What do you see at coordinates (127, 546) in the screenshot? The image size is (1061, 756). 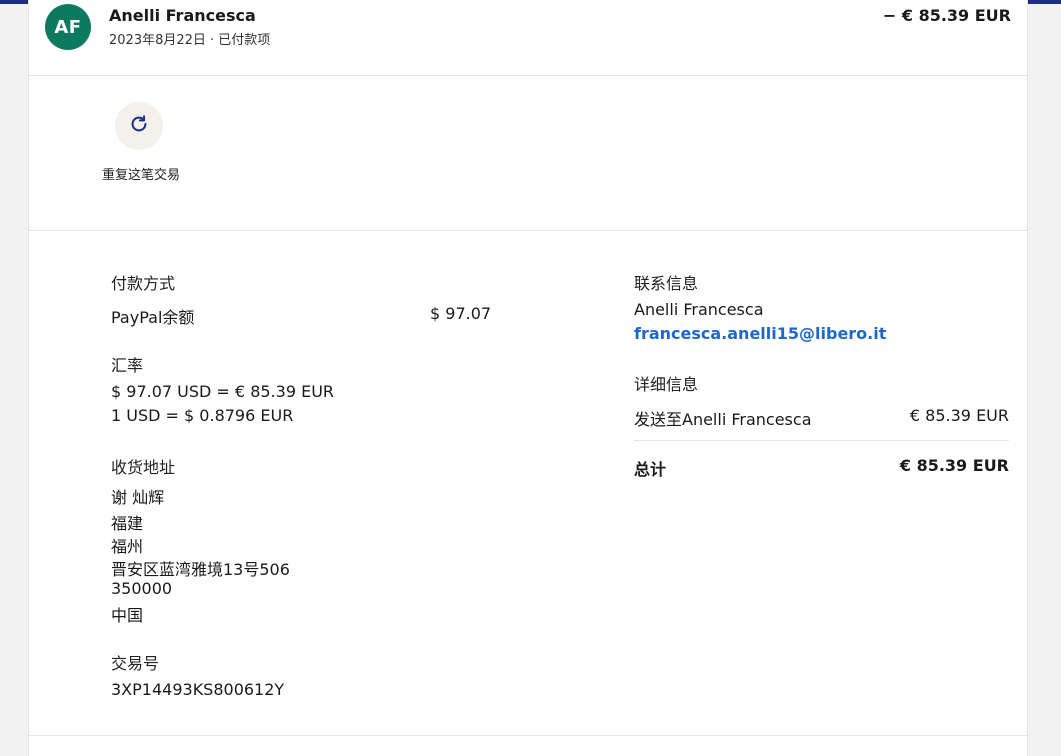 I see `shipping-address-line: 福州` at bounding box center [127, 546].